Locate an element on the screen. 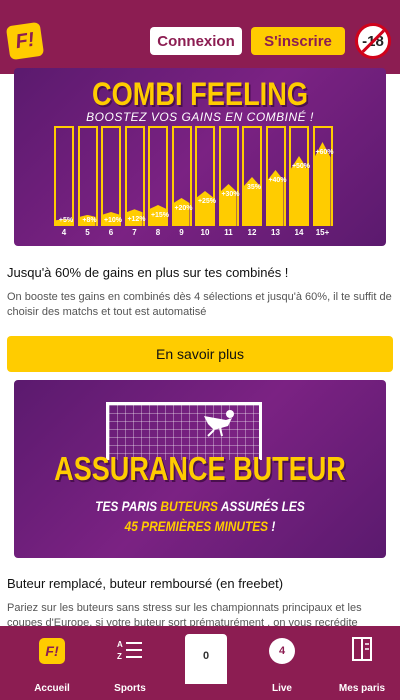 The image size is (400, 700). nav-item-live: 4 Live is located at coordinates (282, 663).